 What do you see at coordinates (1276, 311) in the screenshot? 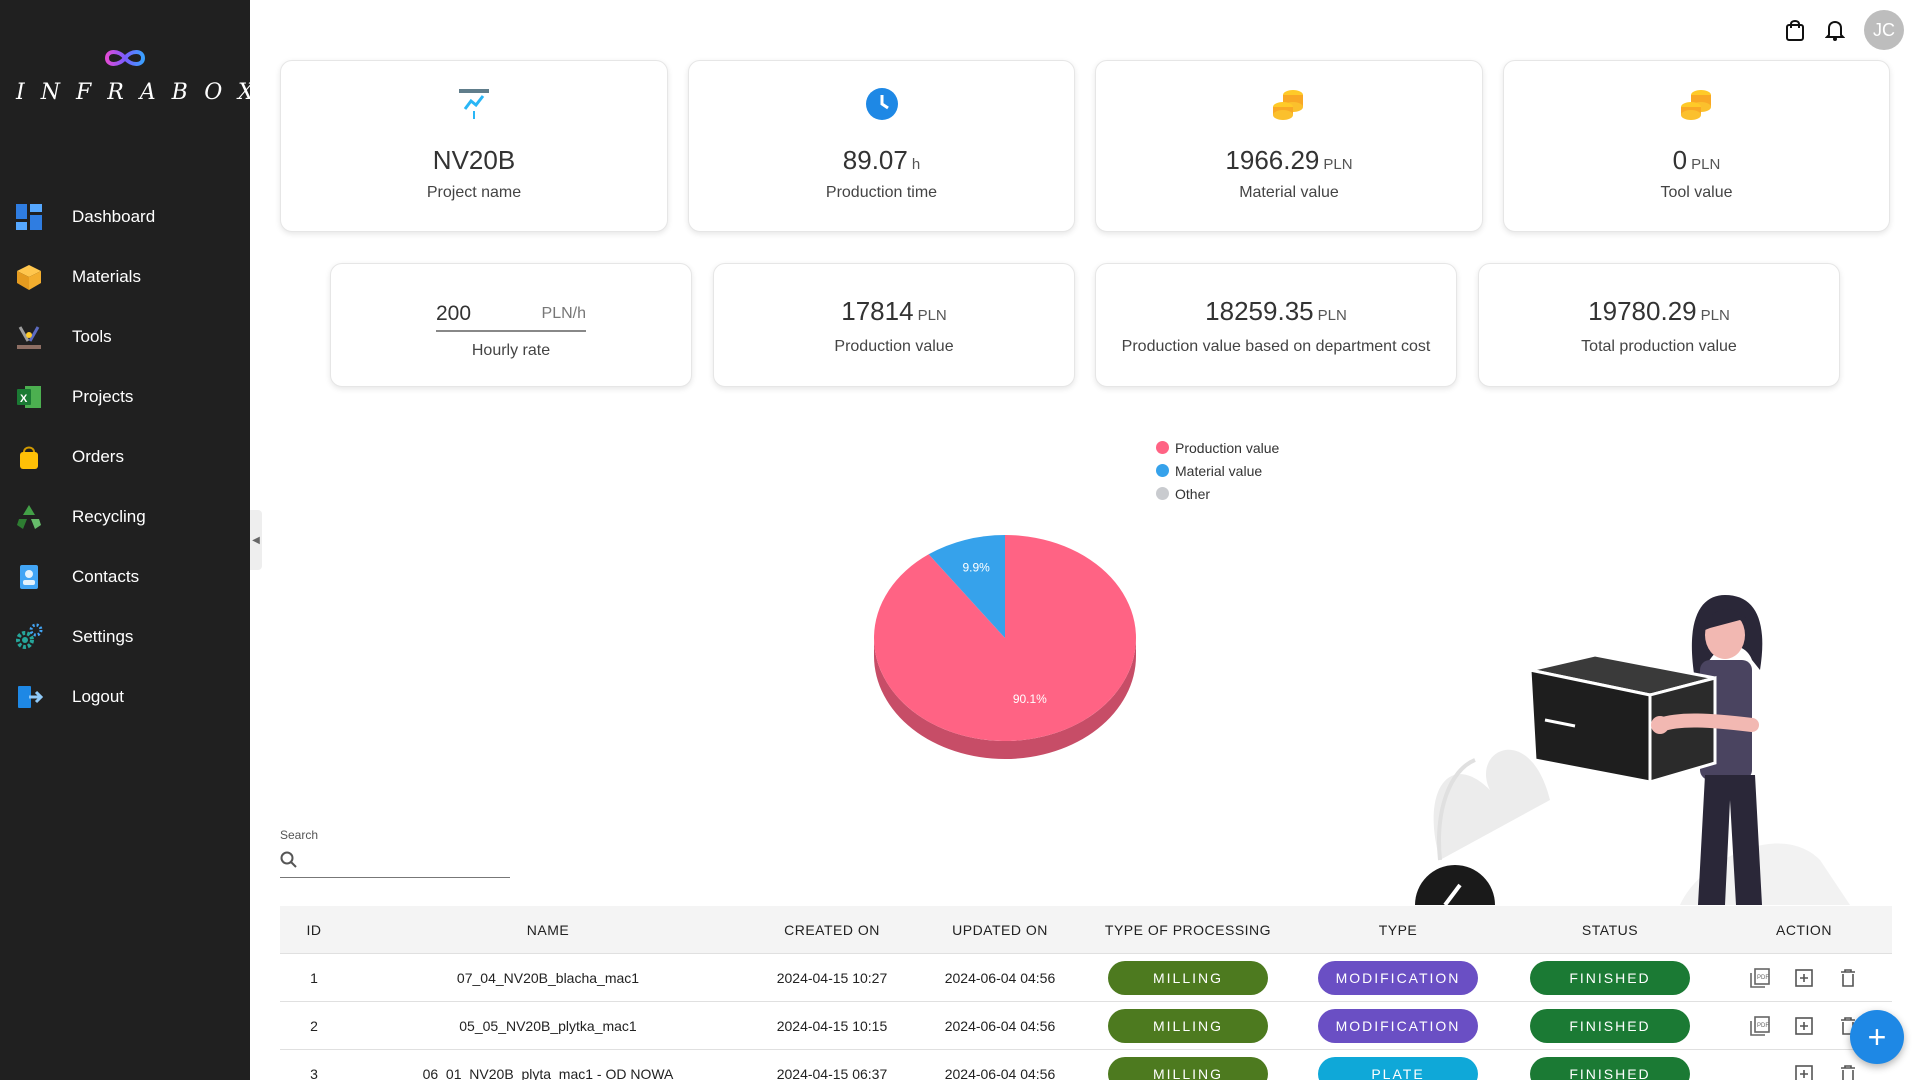
I see `department-cost-value: 18259.35 PLN` at bounding box center [1276, 311].